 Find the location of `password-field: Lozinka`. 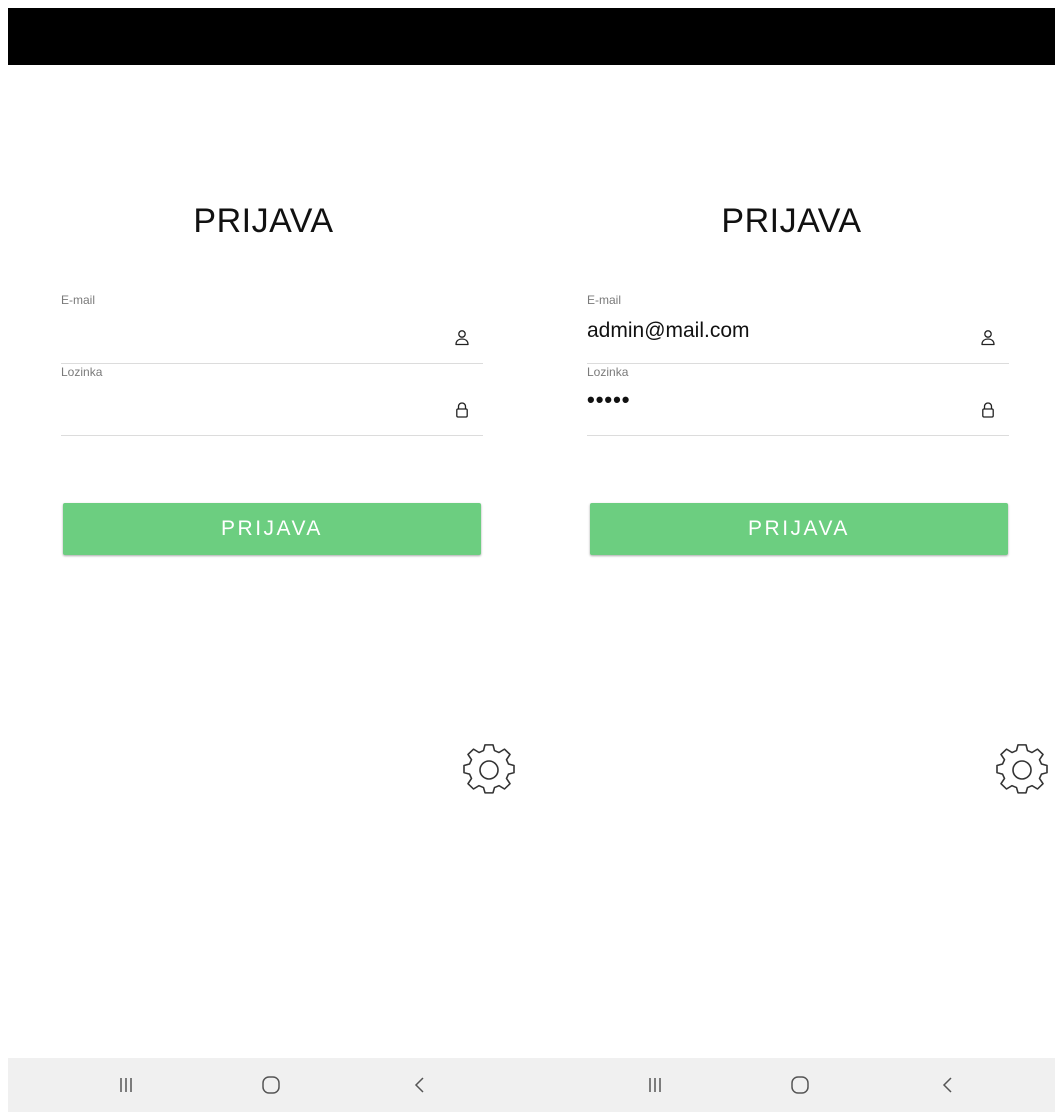

password-field: Lozinka is located at coordinates (272, 400).